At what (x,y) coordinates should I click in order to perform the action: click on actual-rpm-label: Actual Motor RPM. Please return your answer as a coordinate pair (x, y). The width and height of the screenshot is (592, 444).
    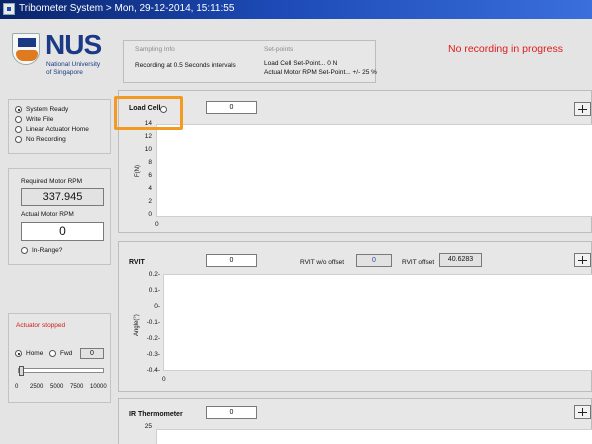
    Looking at the image, I should click on (47, 214).